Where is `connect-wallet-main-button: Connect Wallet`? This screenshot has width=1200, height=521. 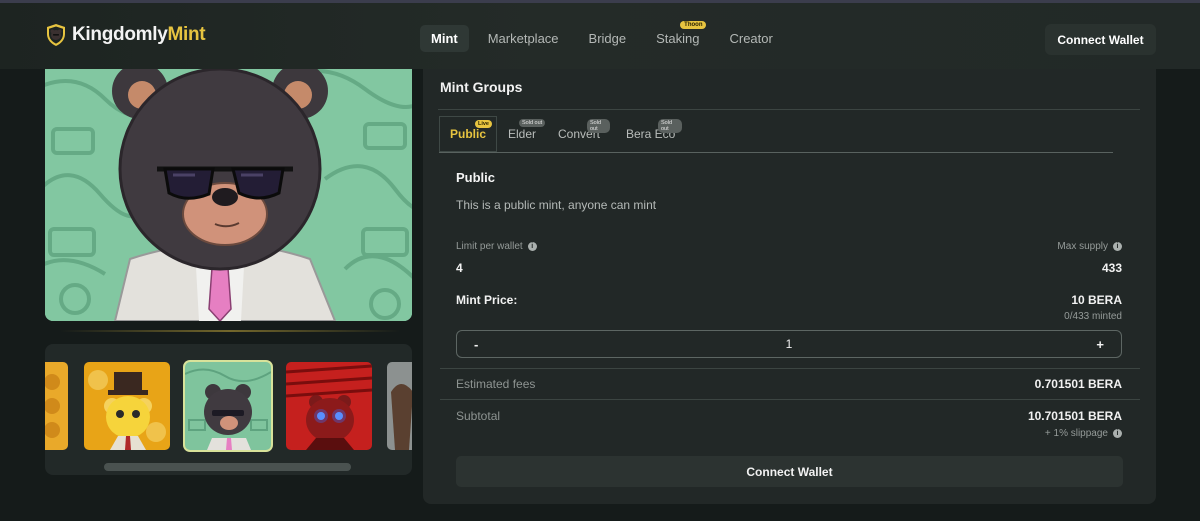 connect-wallet-main-button: Connect Wallet is located at coordinates (789, 471).